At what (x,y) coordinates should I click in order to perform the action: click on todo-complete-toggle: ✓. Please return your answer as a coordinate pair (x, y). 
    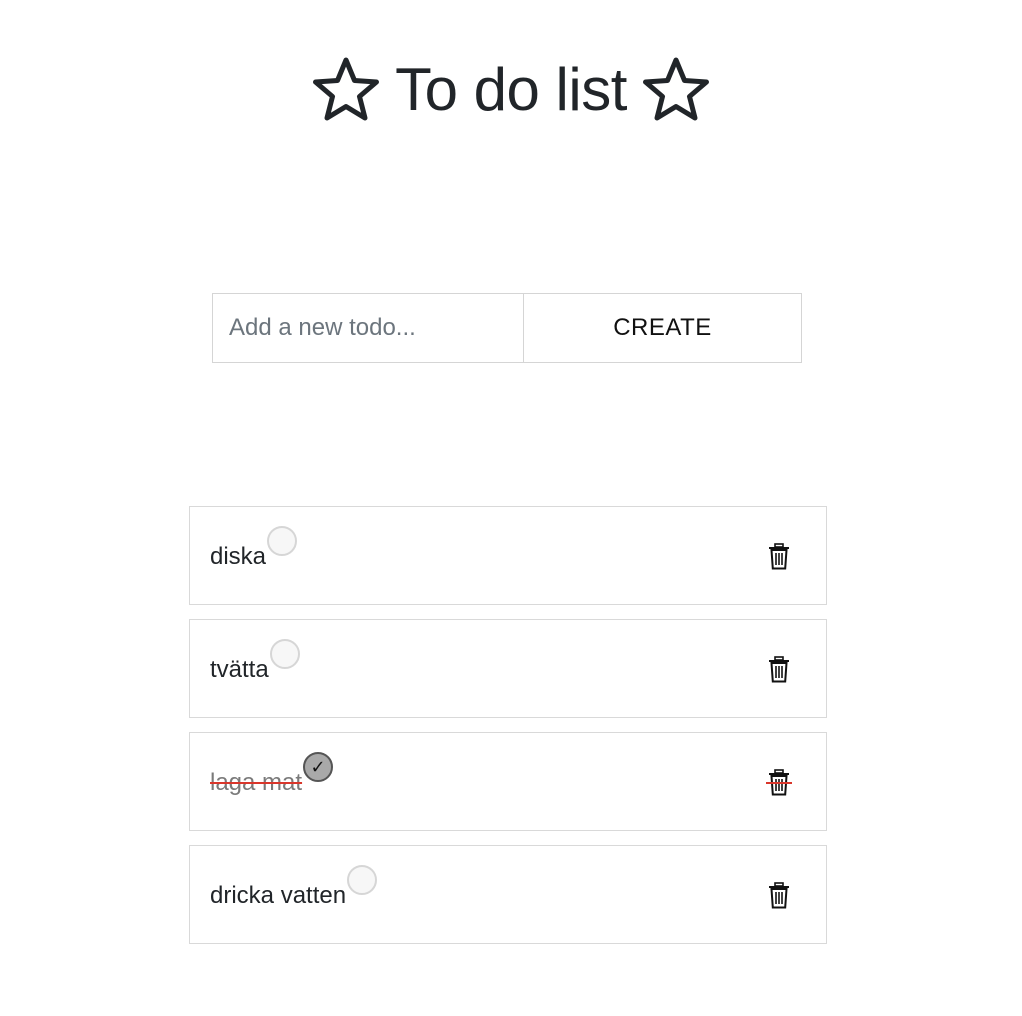
    Looking at the image, I should click on (318, 767).